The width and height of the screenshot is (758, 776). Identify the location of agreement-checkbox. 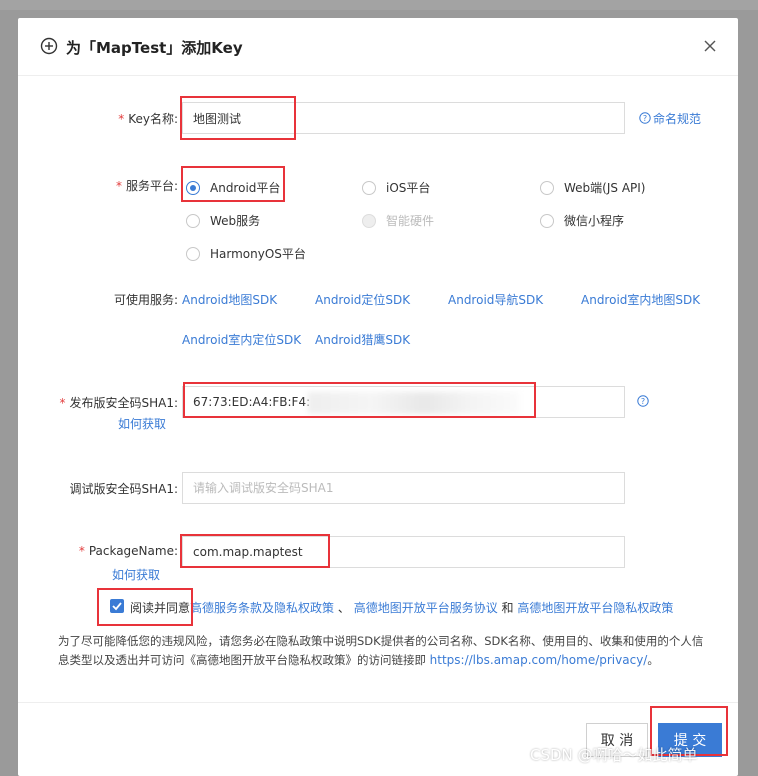
(117, 606).